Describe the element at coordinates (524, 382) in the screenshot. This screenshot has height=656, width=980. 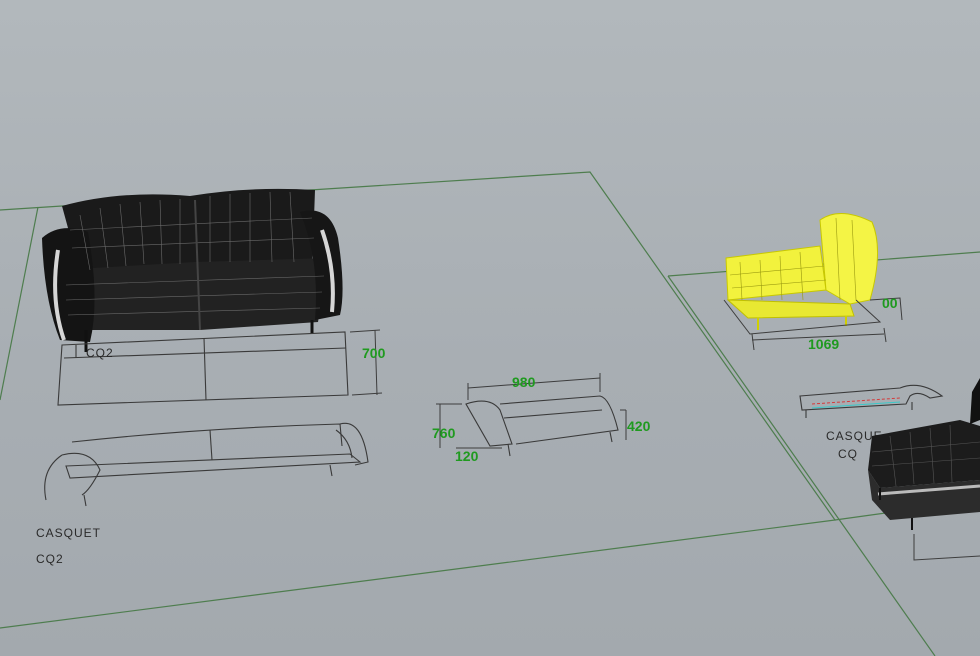
I see `side-width-dimension: 980` at that location.